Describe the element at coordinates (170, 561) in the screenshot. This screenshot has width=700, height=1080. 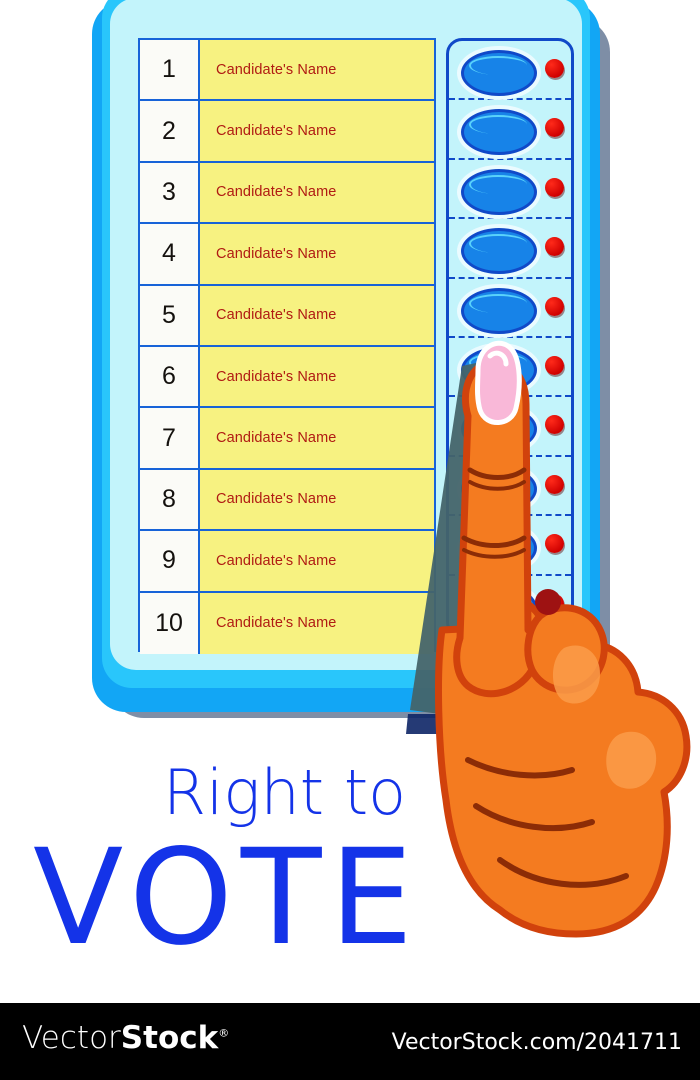
I see `candidate-number: 9` at that location.